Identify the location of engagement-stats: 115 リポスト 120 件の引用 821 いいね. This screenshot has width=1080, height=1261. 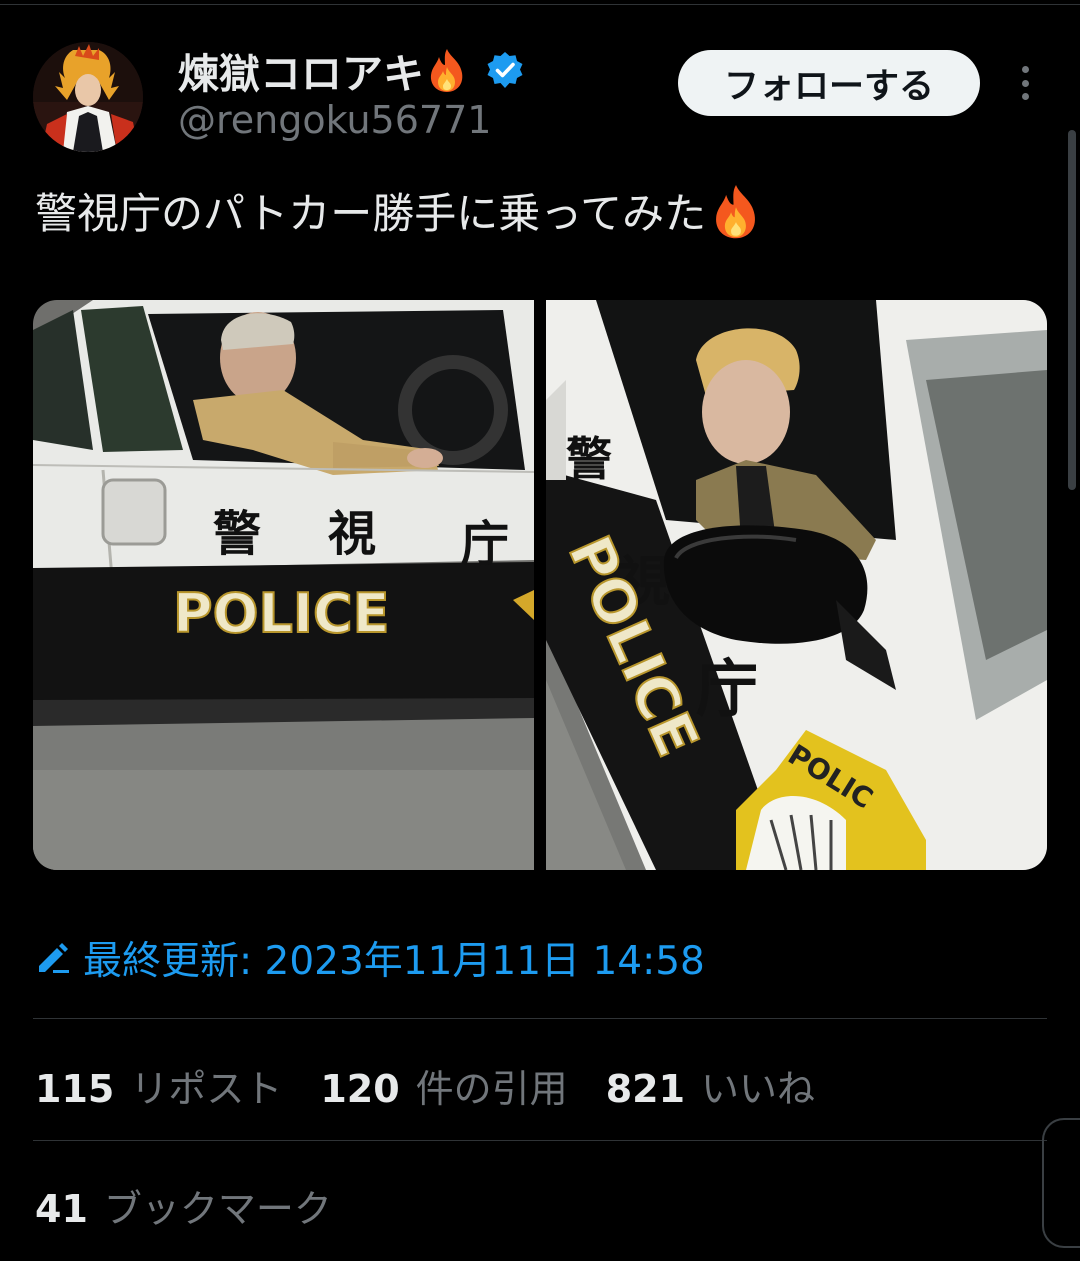
(444, 1085).